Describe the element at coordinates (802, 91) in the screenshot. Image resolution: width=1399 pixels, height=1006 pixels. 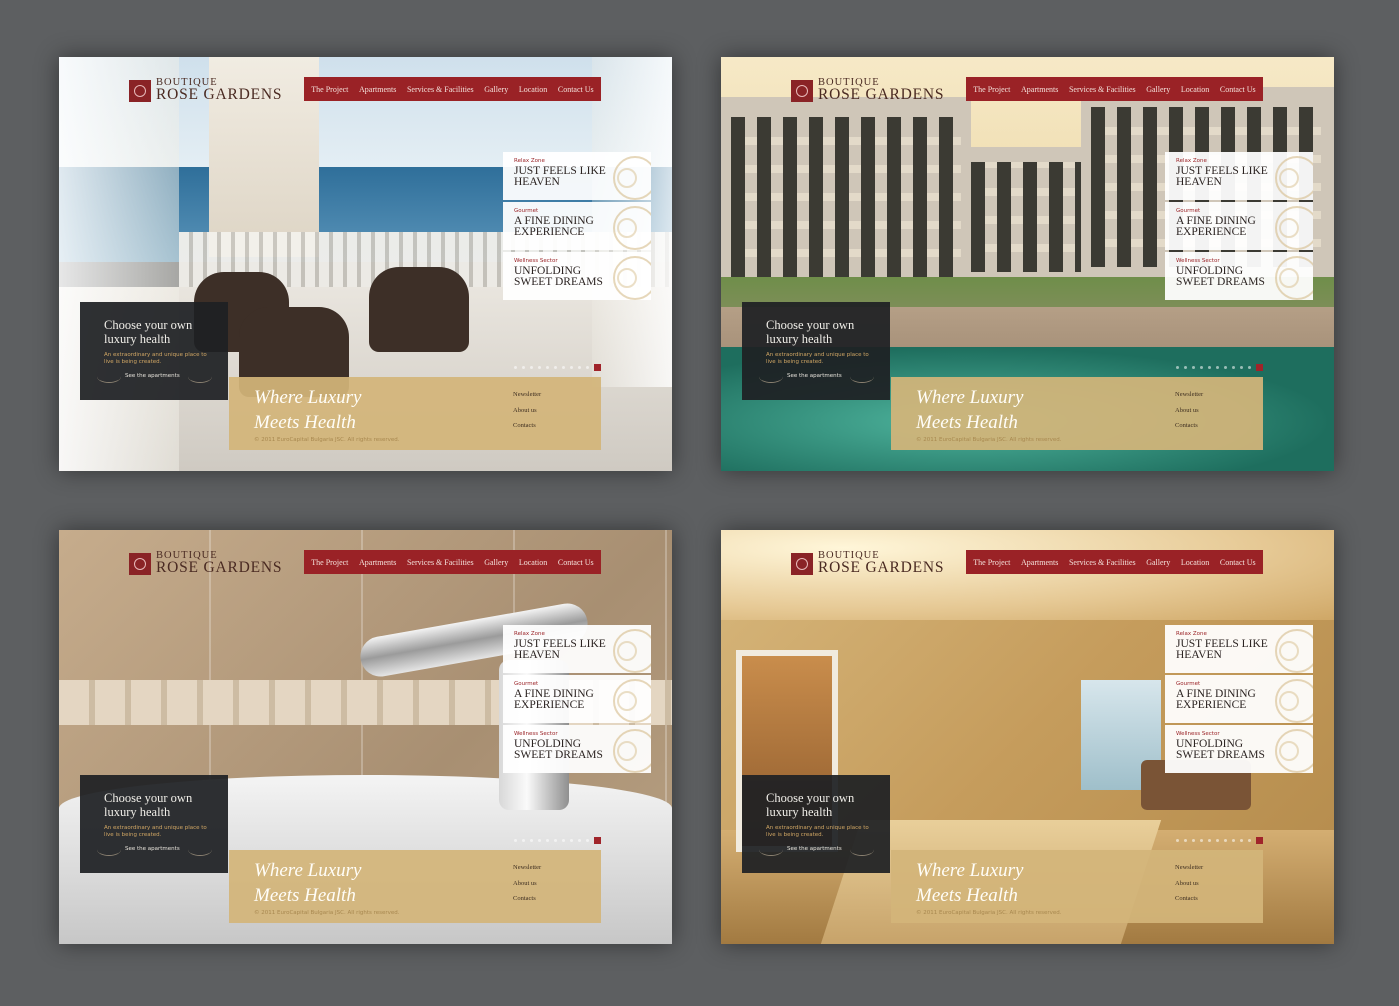
I see `logo-emblem-icon` at that location.